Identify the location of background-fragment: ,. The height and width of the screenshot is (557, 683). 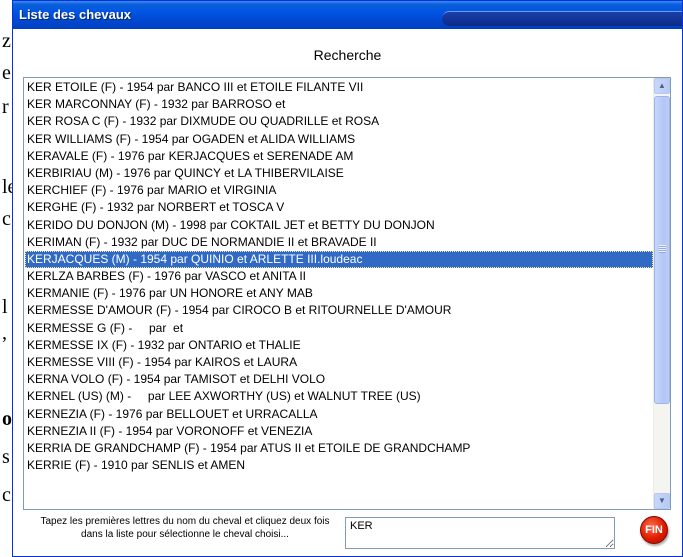
(4, 333).